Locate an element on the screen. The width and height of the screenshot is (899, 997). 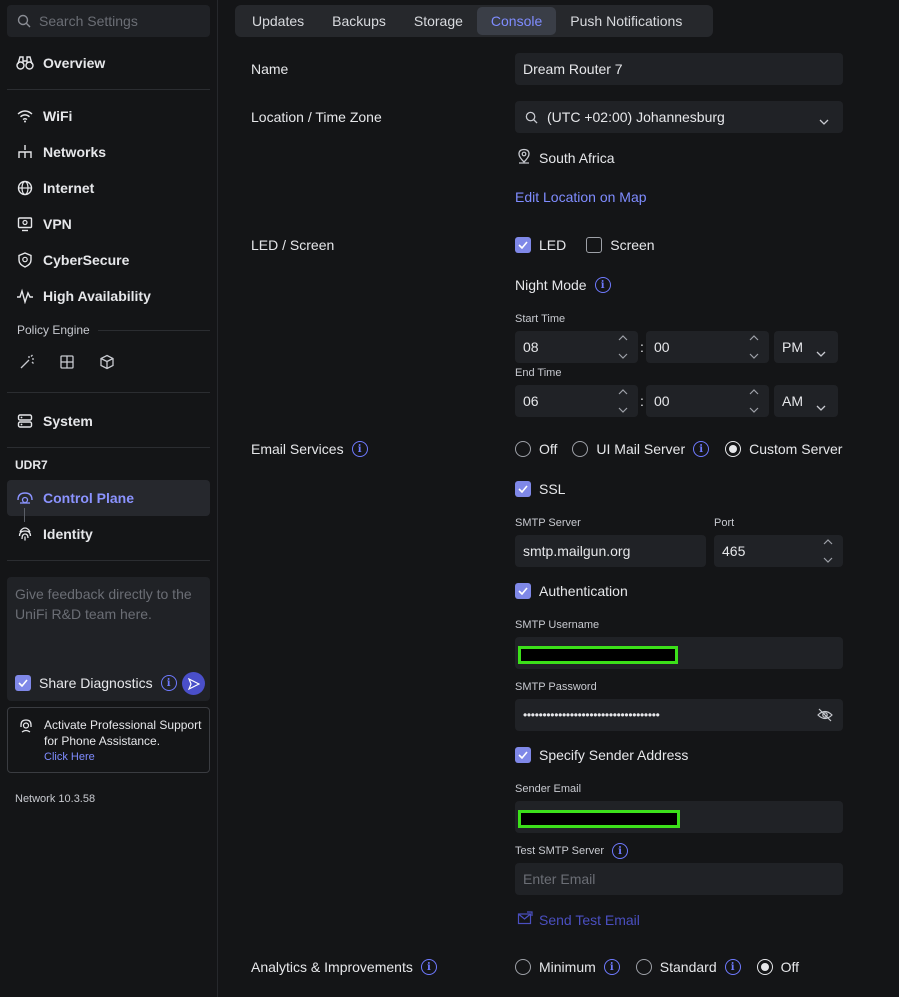
analytics-standard-radio is located at coordinates (643, 967).